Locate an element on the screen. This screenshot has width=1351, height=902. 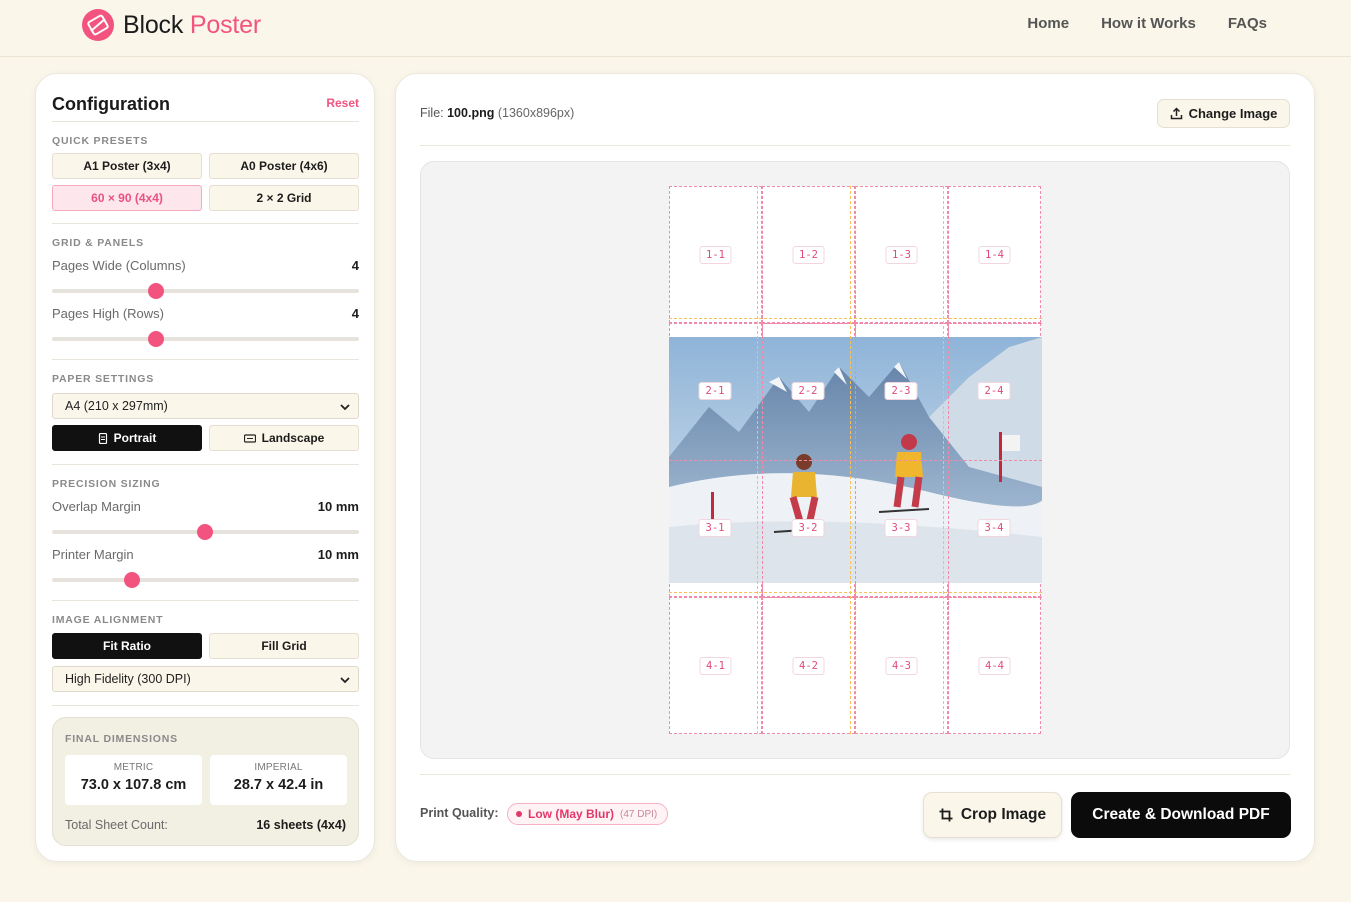
tile-label: 1-1 is located at coordinates (715, 254).